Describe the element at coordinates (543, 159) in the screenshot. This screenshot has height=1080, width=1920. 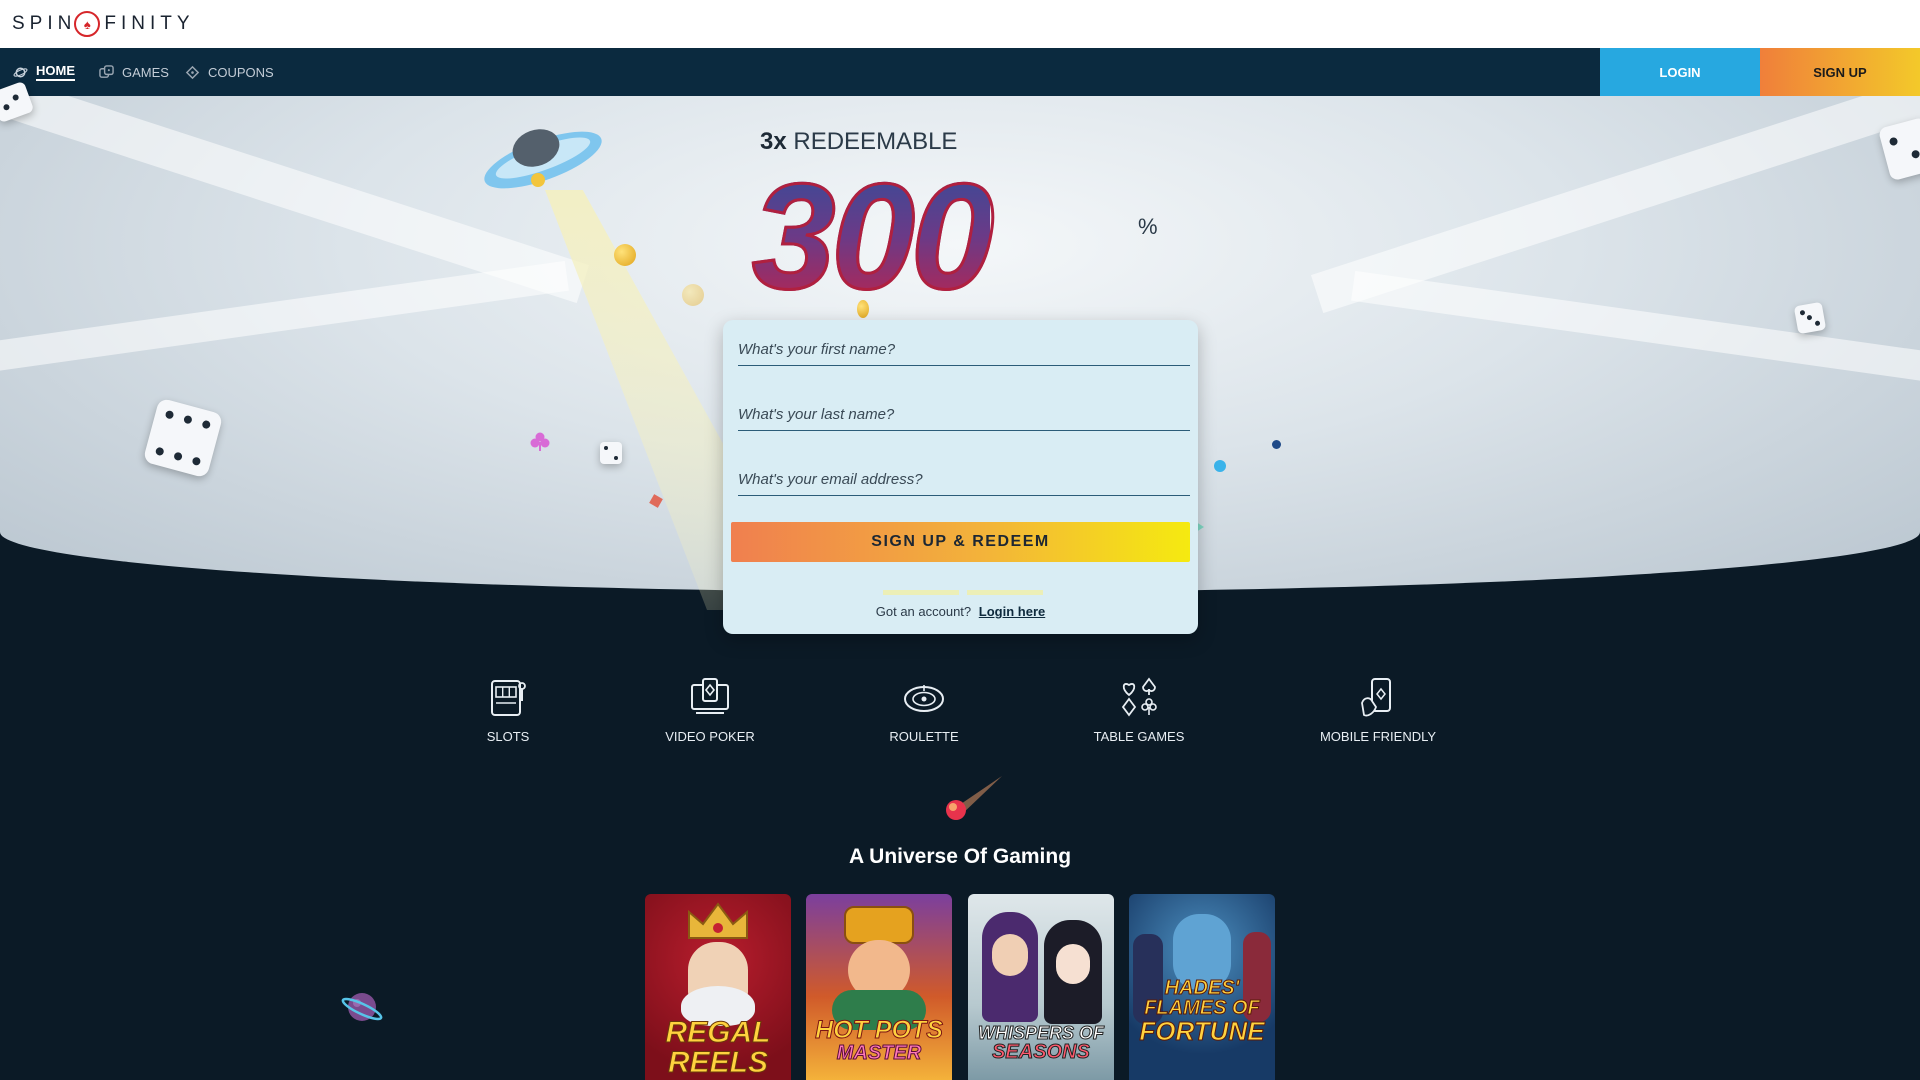
I see `ufo-icon` at that location.